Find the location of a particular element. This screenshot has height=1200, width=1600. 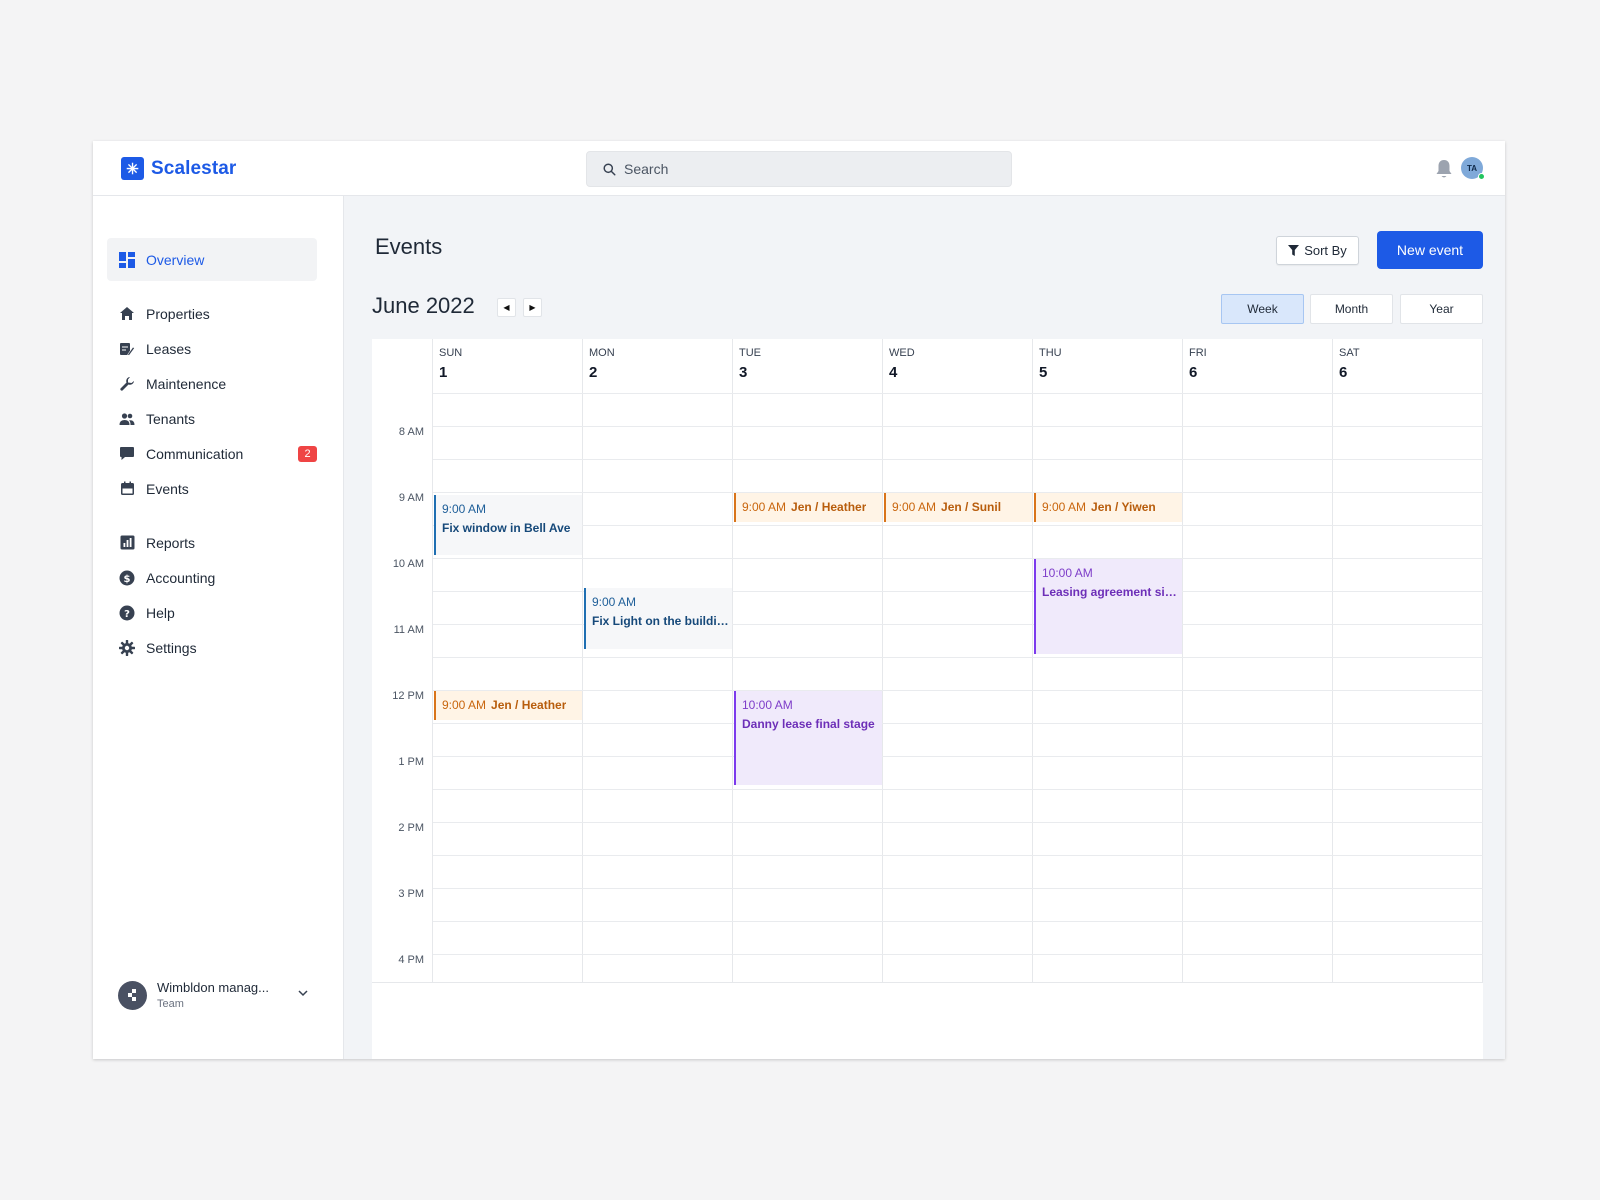

sidebar-item-label: Settings is located at coordinates (171, 647).